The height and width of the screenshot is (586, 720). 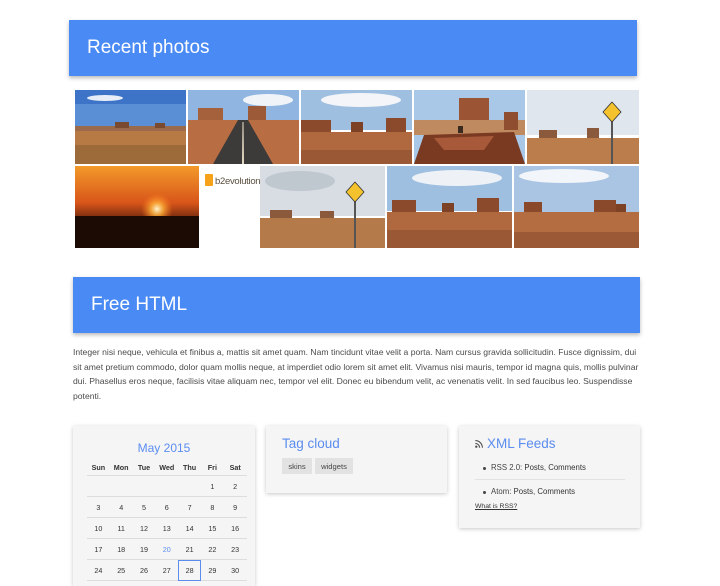 I want to click on calendar-day: 7, so click(x=189, y=507).